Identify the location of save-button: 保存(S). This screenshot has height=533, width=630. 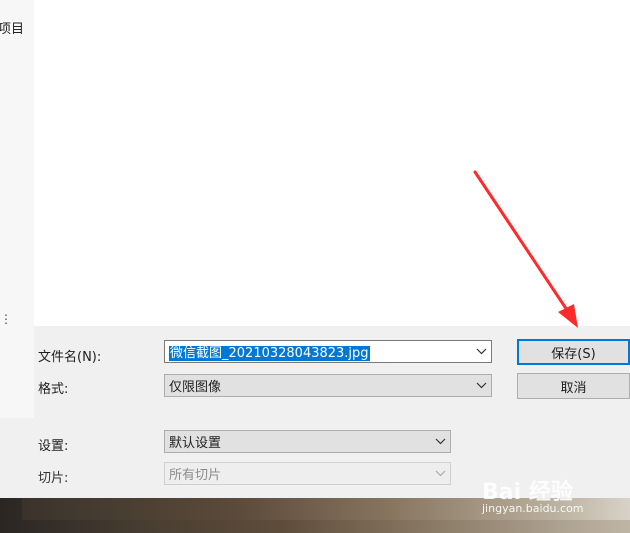
(573, 352).